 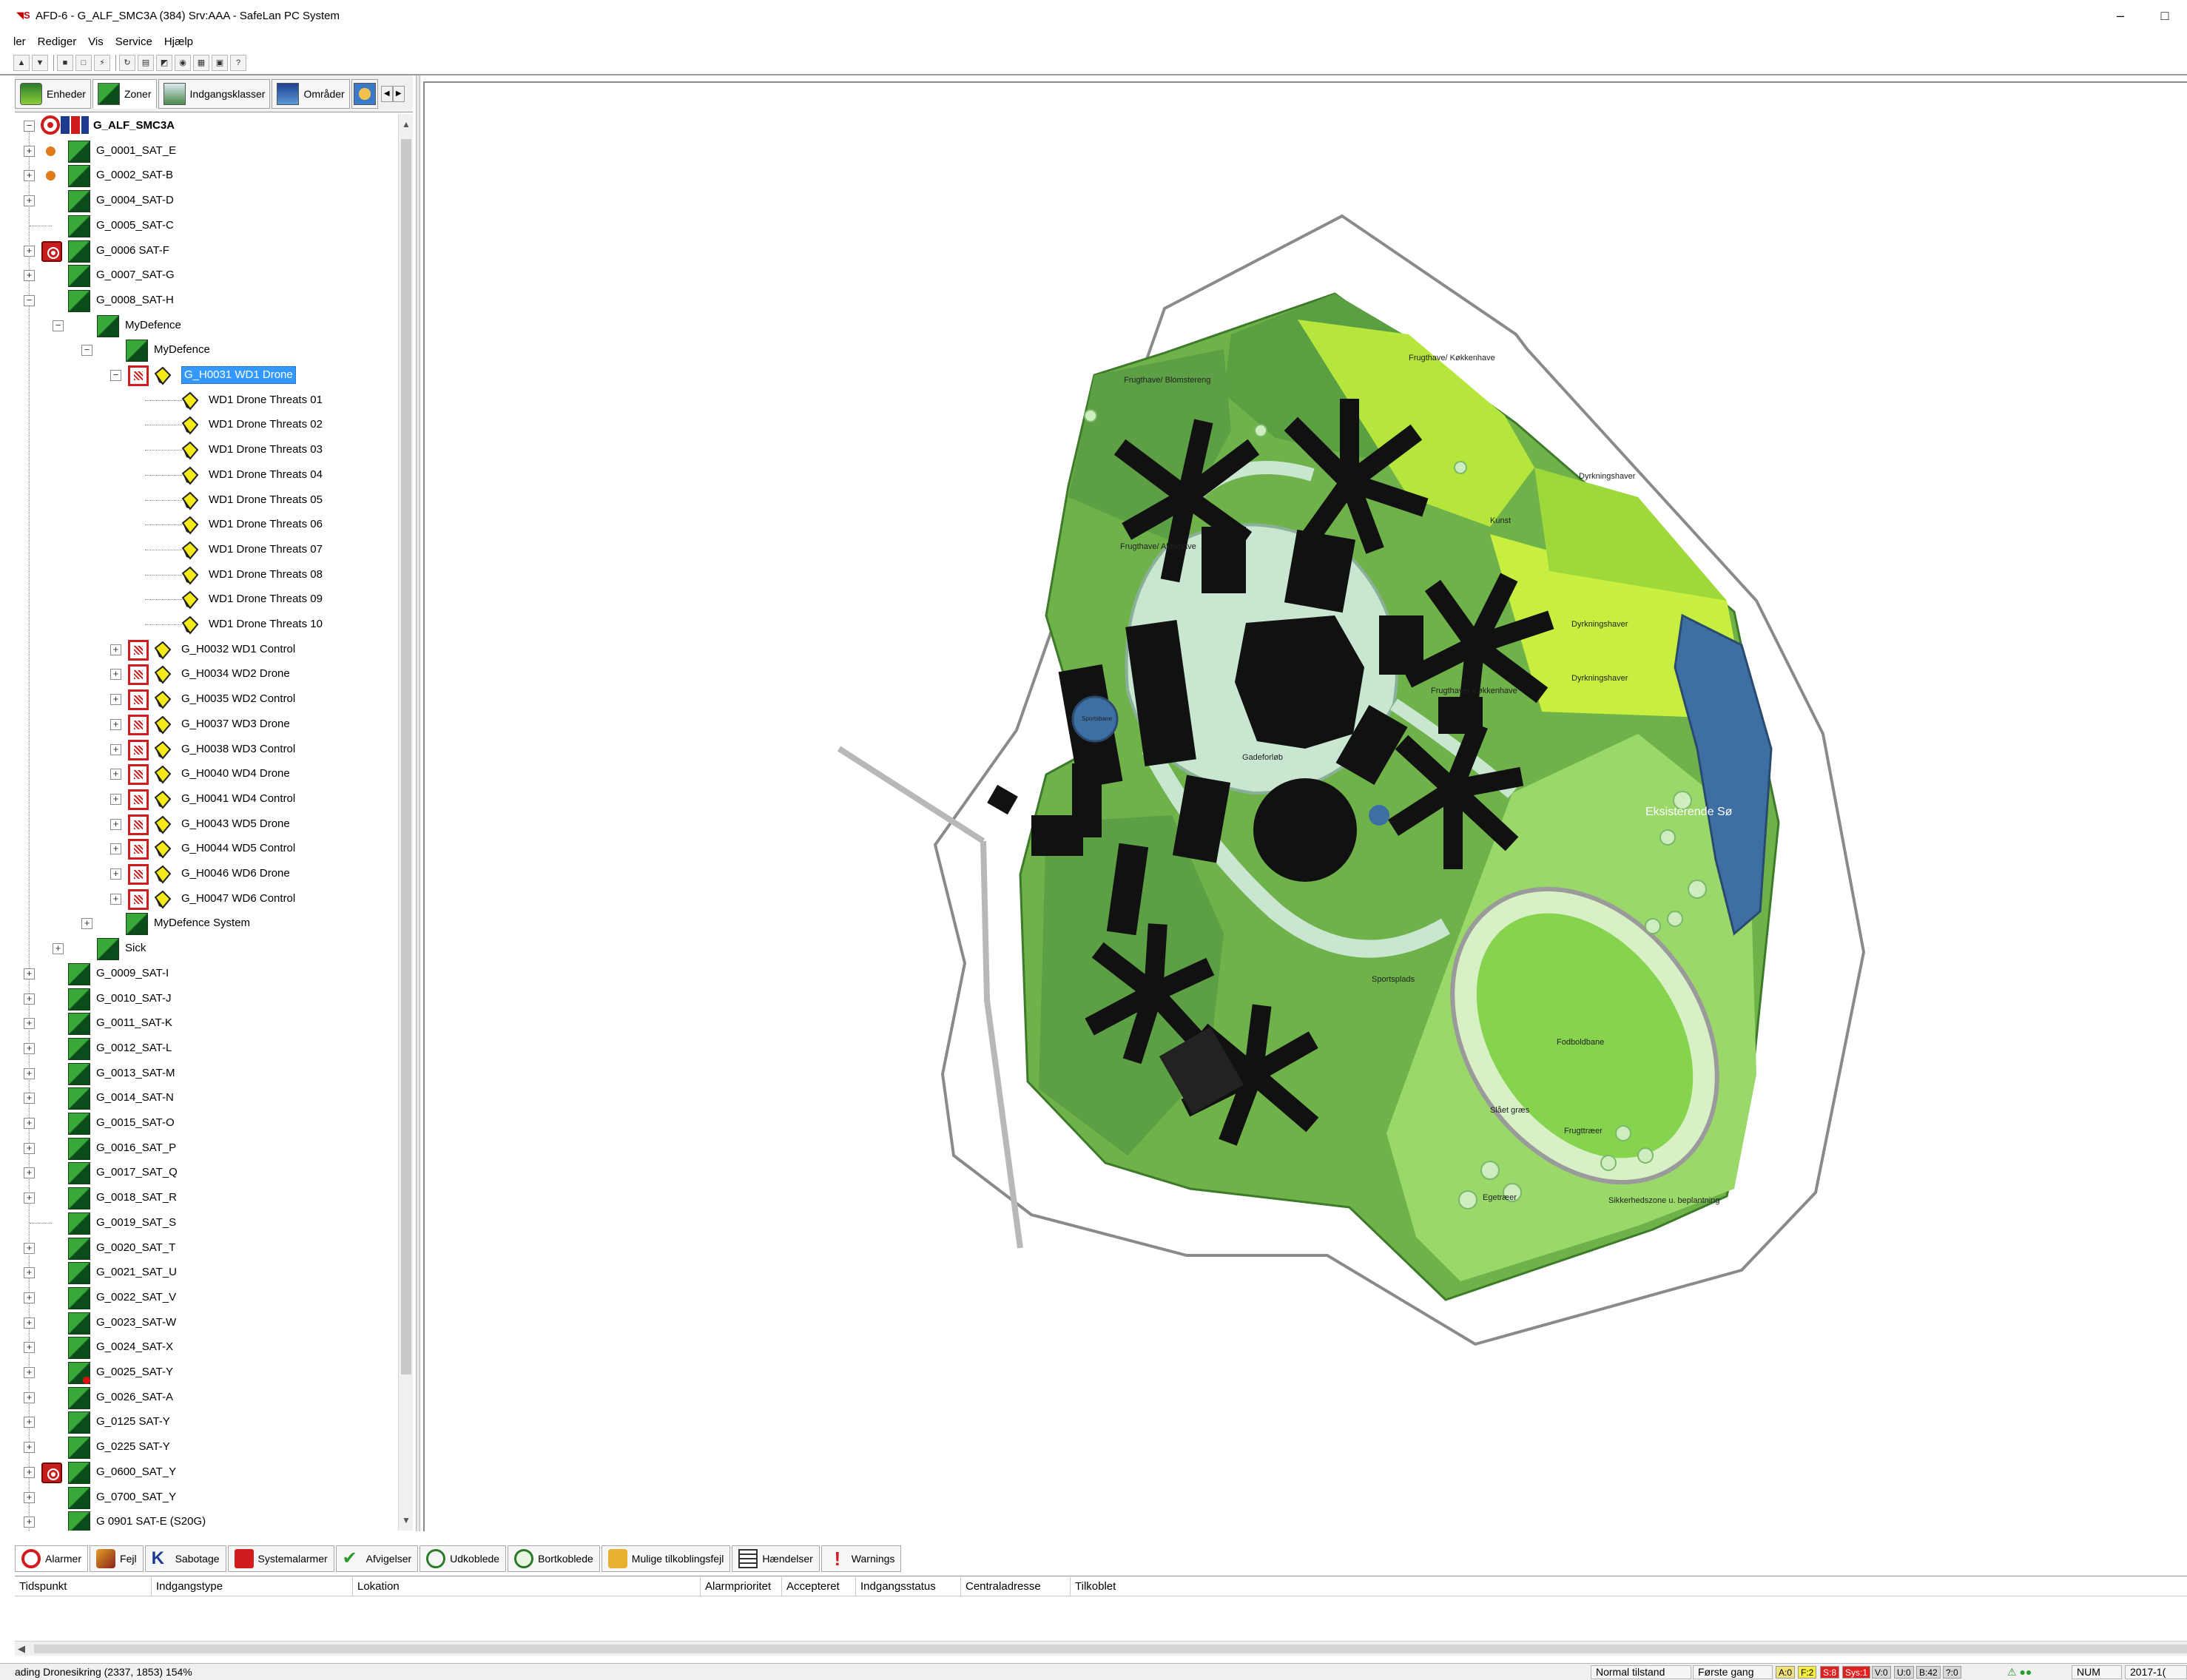 What do you see at coordinates (206, 1098) in the screenshot?
I see `tree-zone-row: + G_0014_SAT-N` at bounding box center [206, 1098].